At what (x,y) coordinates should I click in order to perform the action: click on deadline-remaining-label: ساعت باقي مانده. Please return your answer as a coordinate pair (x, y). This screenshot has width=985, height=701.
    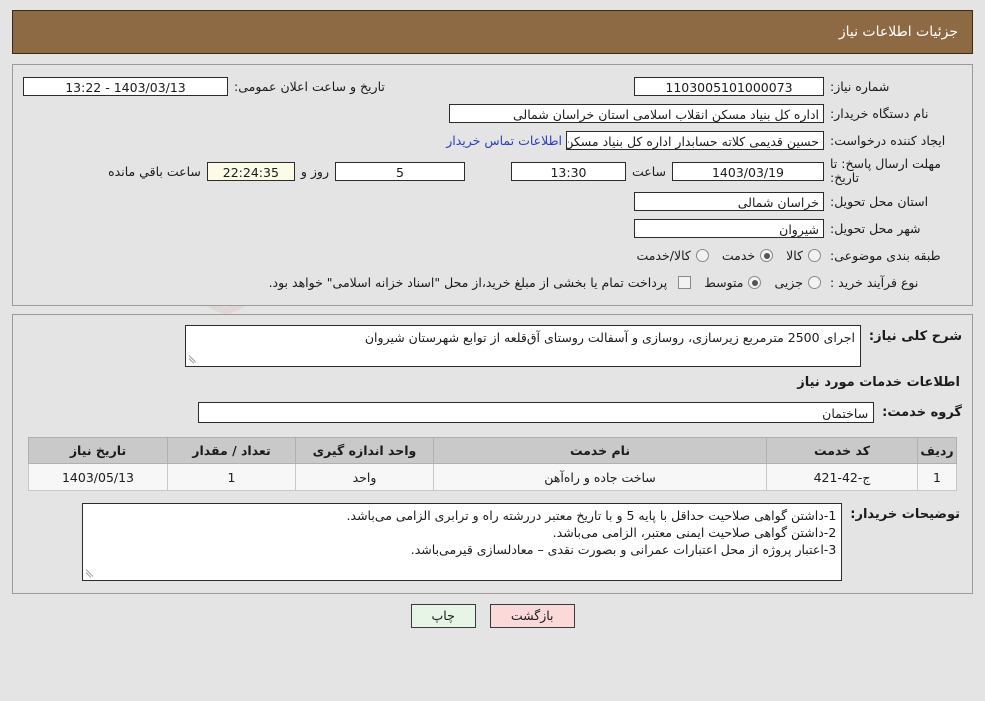
    Looking at the image, I should click on (154, 171).